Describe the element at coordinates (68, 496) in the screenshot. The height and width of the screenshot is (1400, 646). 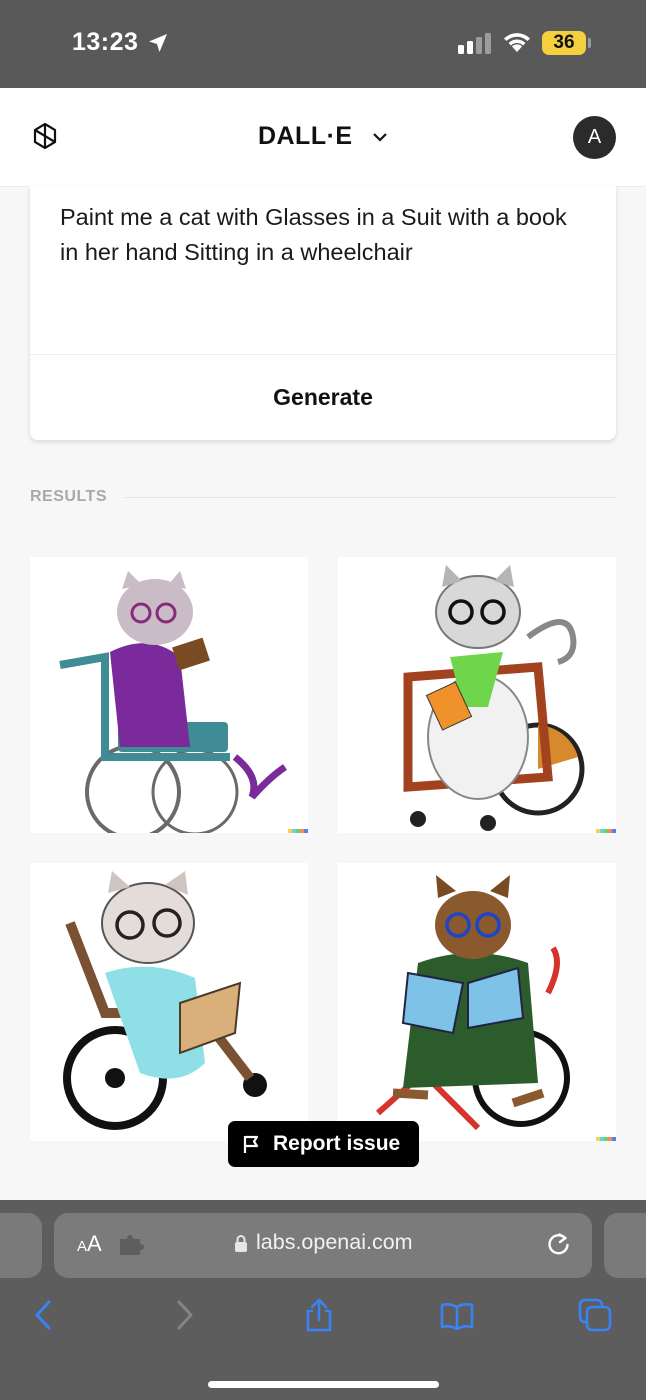
I see `results-heading: RESULTS` at that location.